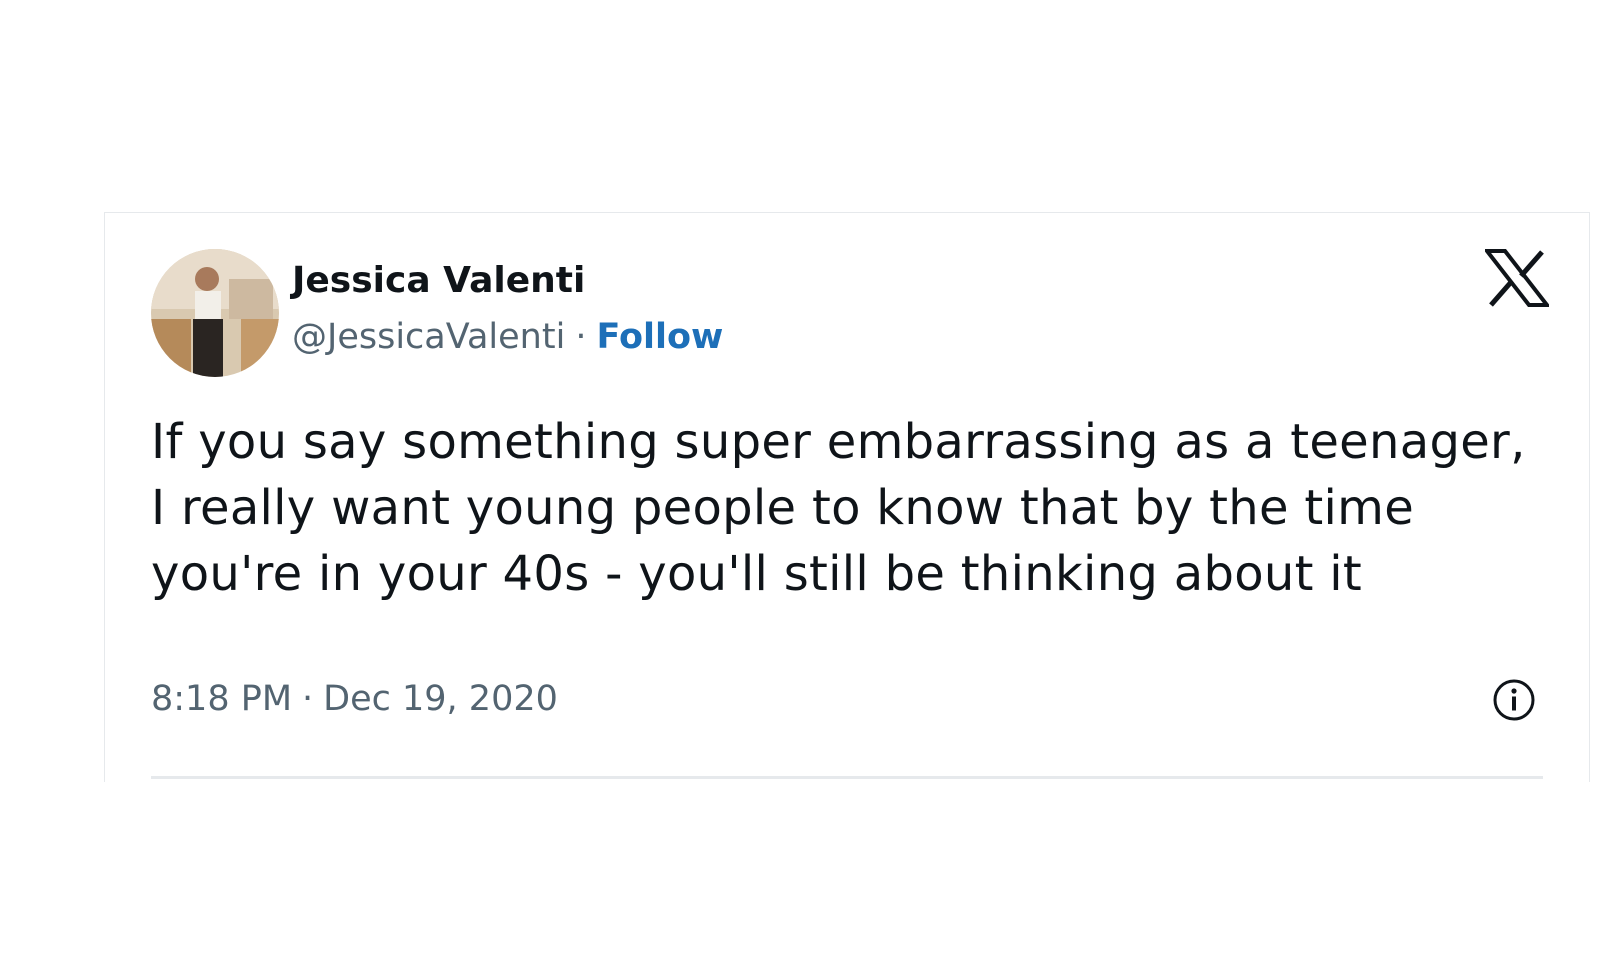 This screenshot has width=1620, height=954. I want to click on x-logo-icon, so click(1517, 278).